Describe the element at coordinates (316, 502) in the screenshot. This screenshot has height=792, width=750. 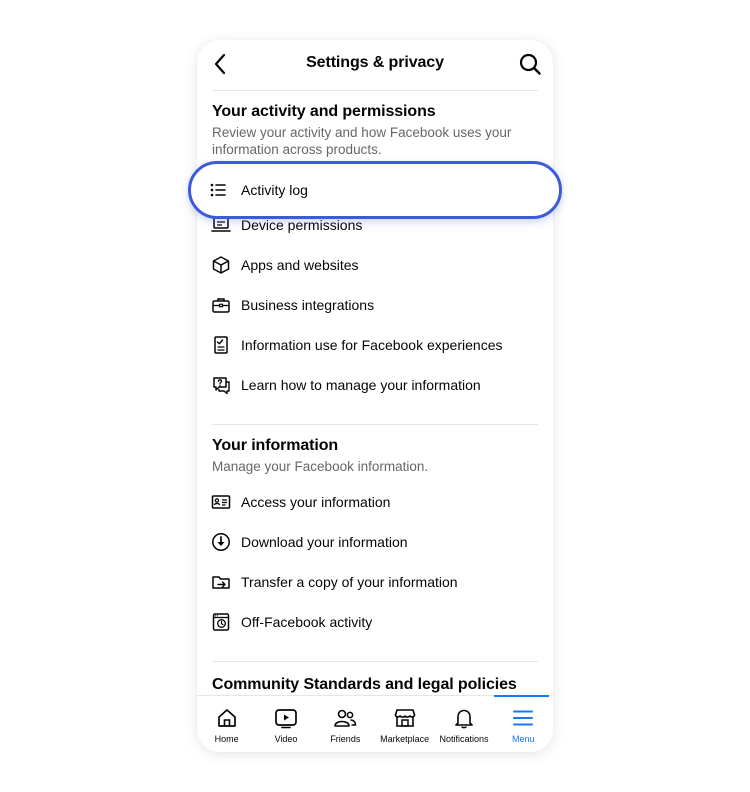
I see `settings-item-label: Access your information` at that location.